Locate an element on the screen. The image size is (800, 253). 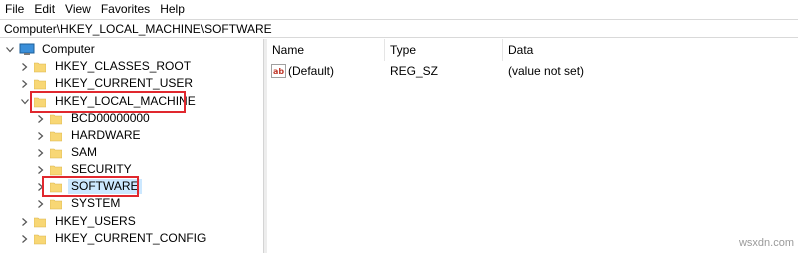
tree-node-system: SYSTEM is located at coordinates (79, 203).